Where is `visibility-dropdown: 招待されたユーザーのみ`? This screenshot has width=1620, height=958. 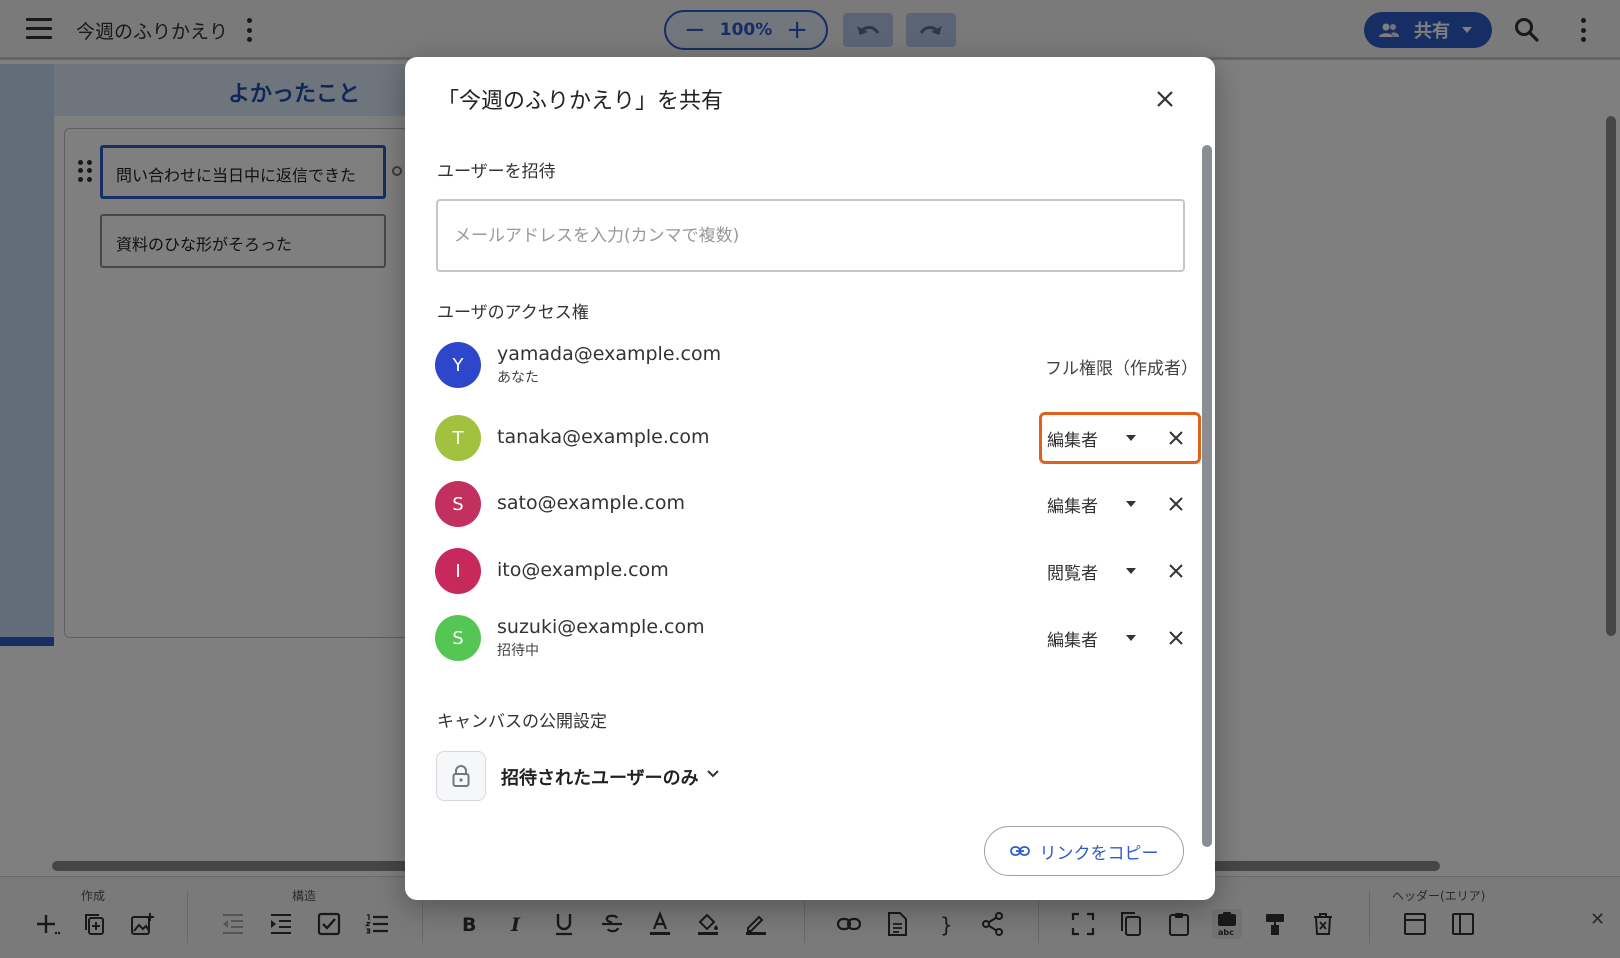
visibility-dropdown: 招待されたユーザーのみ is located at coordinates (600, 777).